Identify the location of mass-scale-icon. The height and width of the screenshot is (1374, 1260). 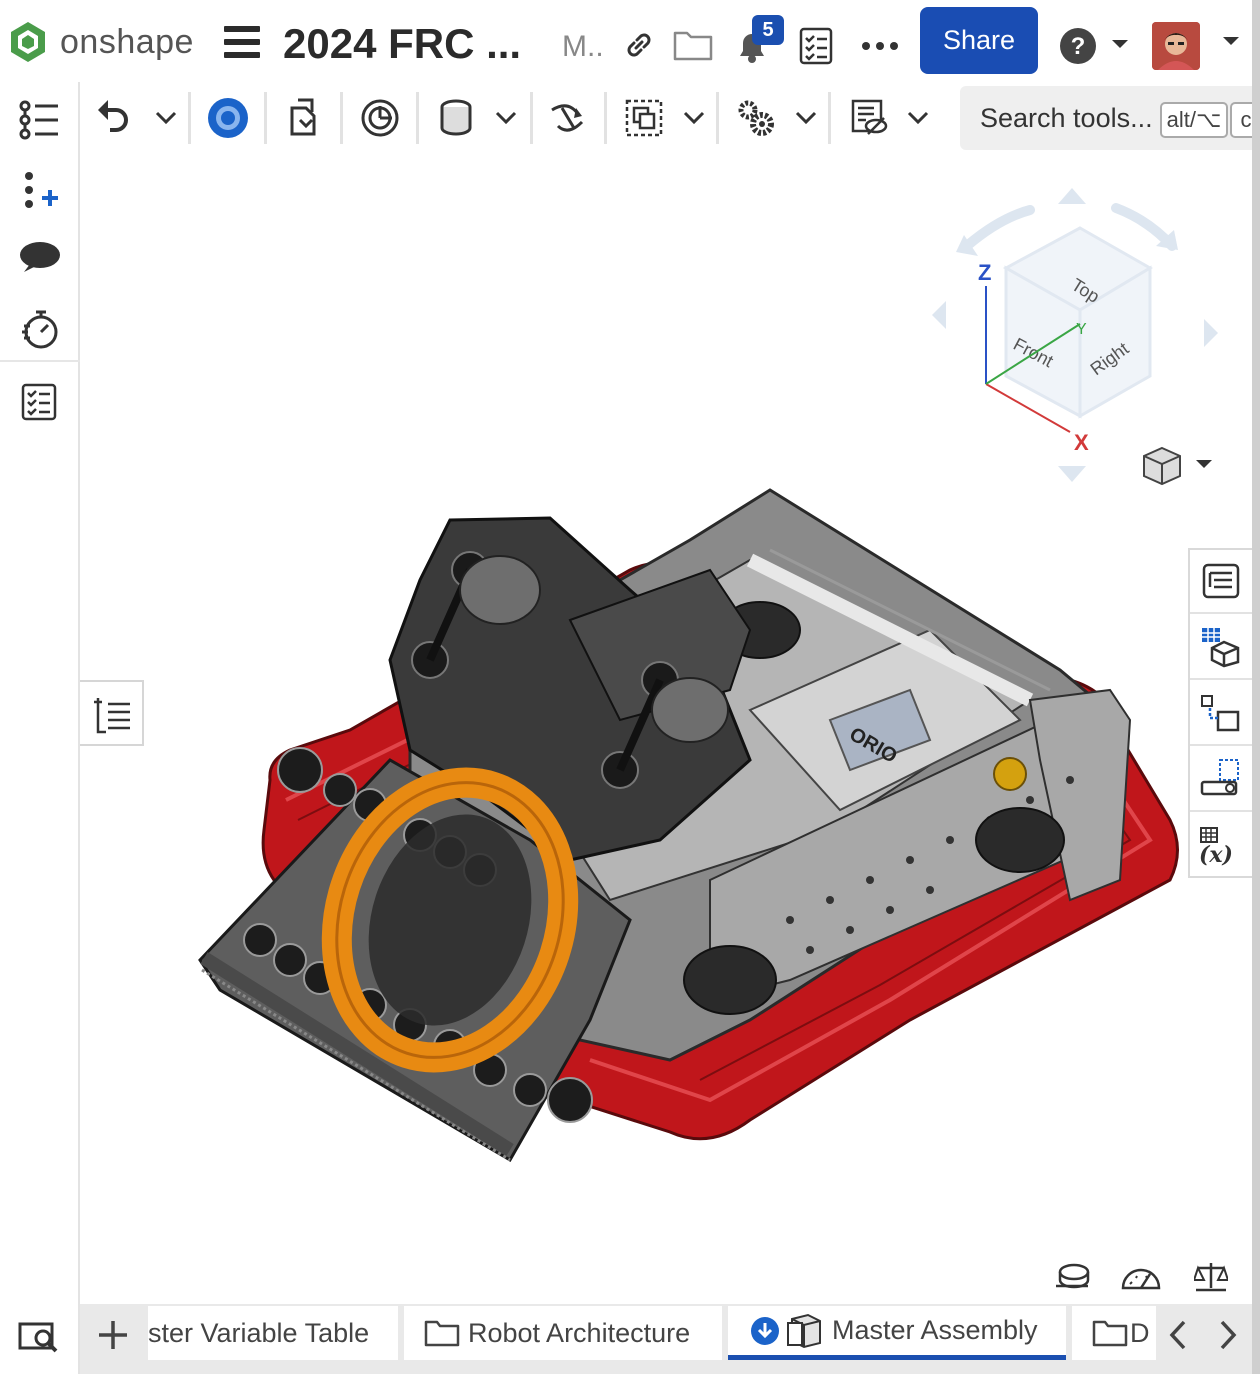
(1211, 1277).